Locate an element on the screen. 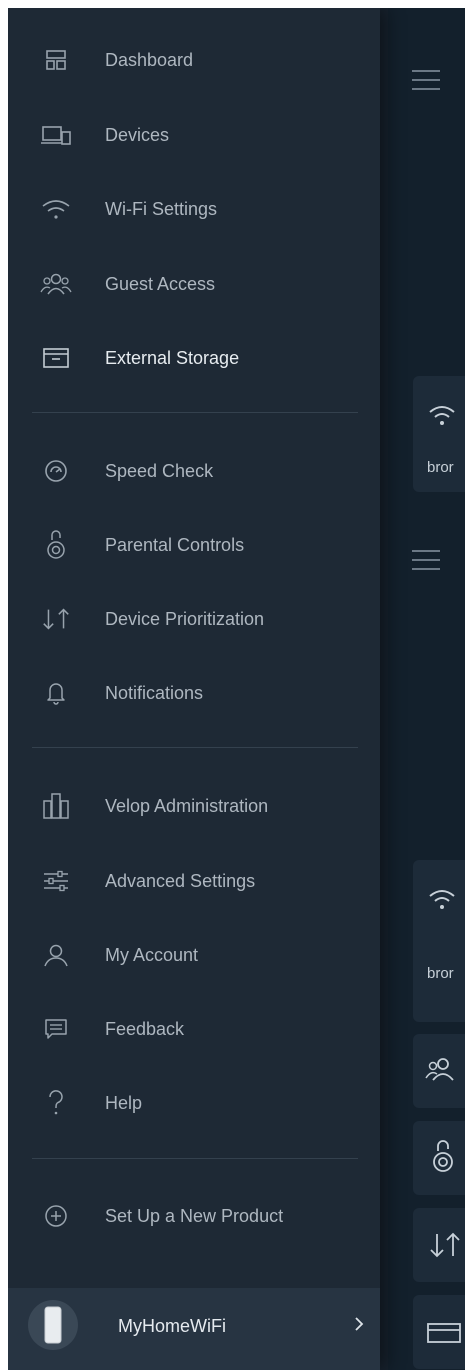  menu-item-notifications: Notifications is located at coordinates (194, 693).